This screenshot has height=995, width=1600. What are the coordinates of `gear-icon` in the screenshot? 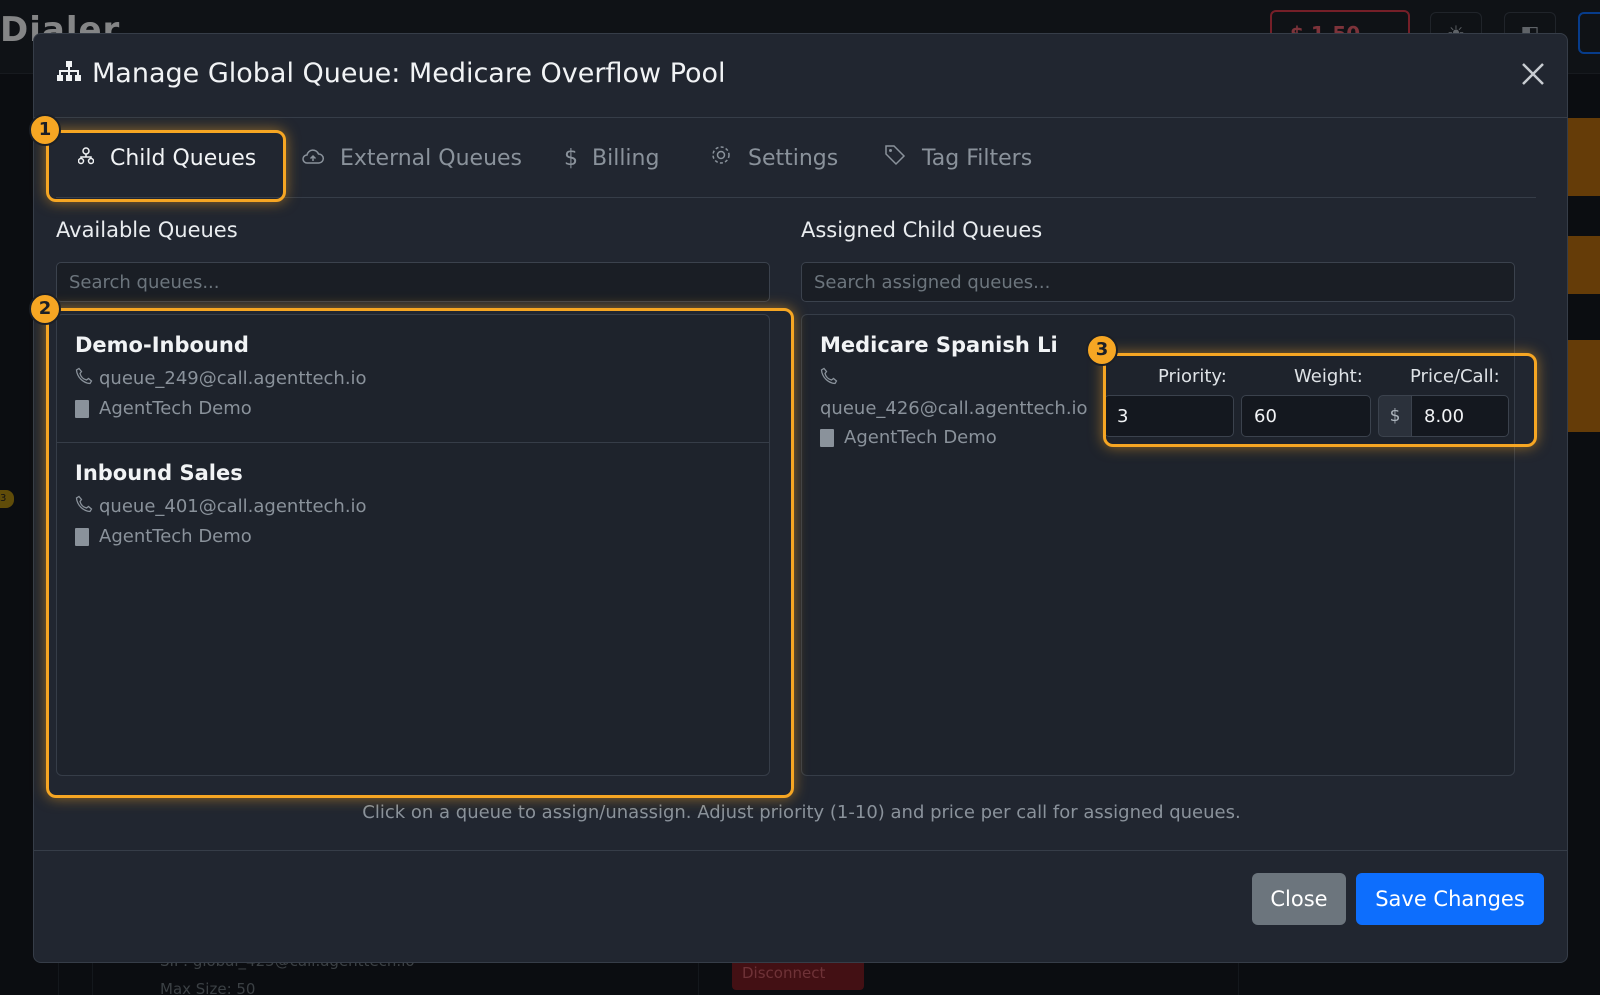 It's located at (729, 158).